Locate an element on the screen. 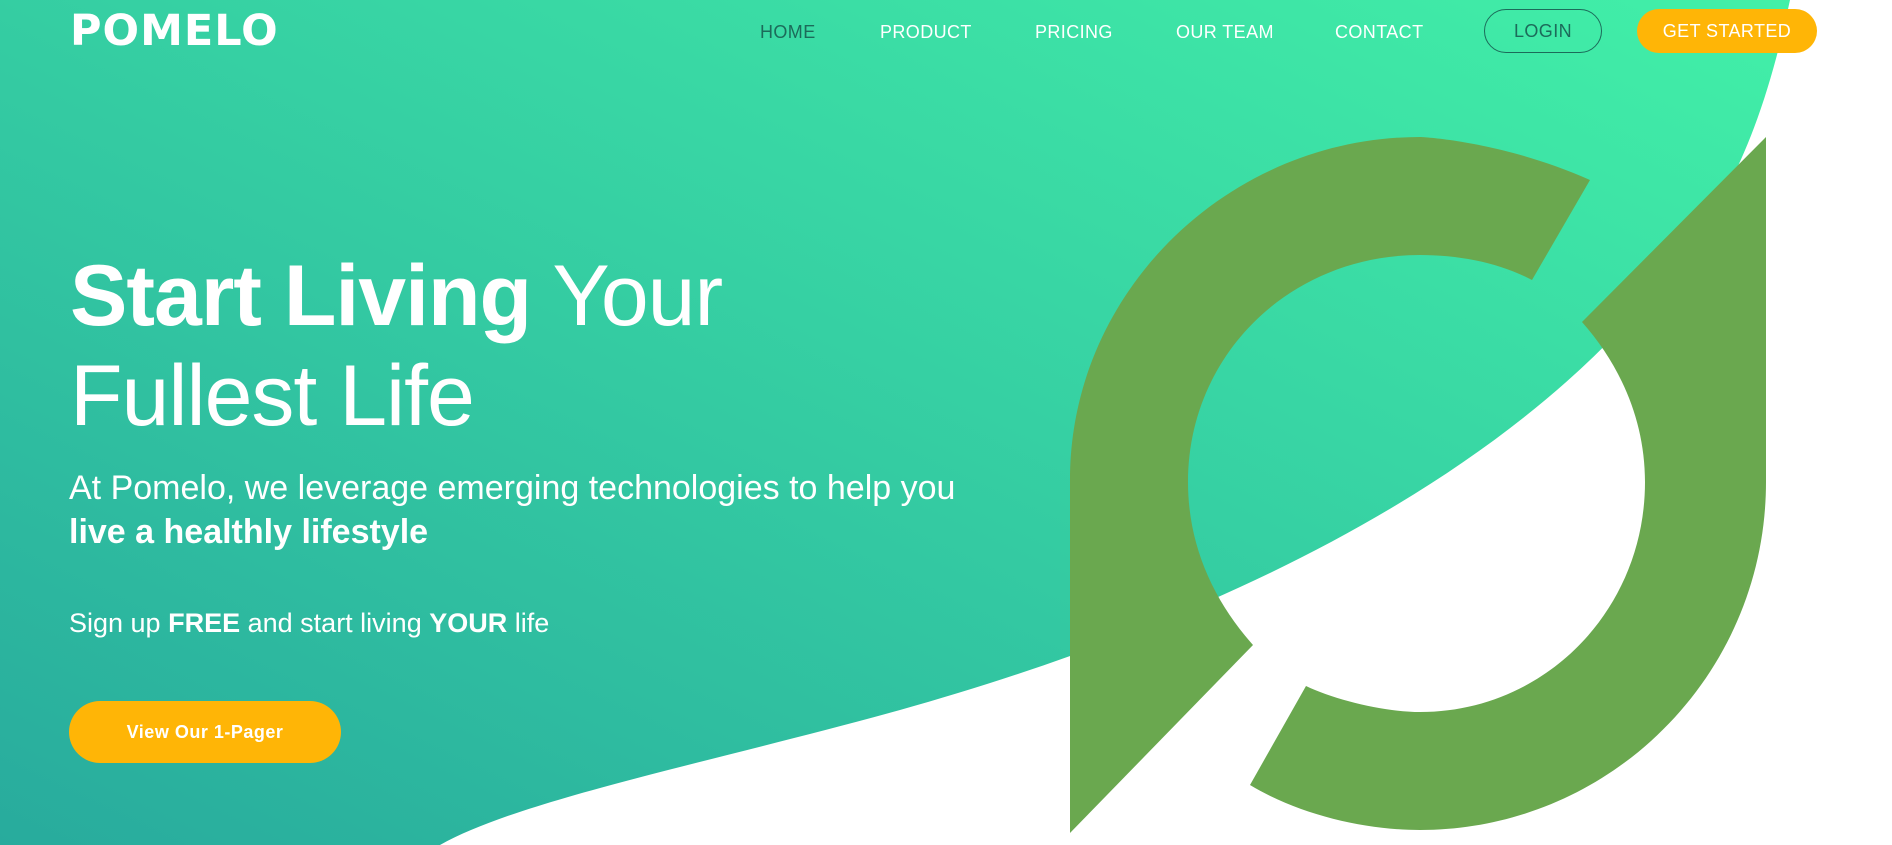  get-started-button: GET STARTED is located at coordinates (1727, 31).